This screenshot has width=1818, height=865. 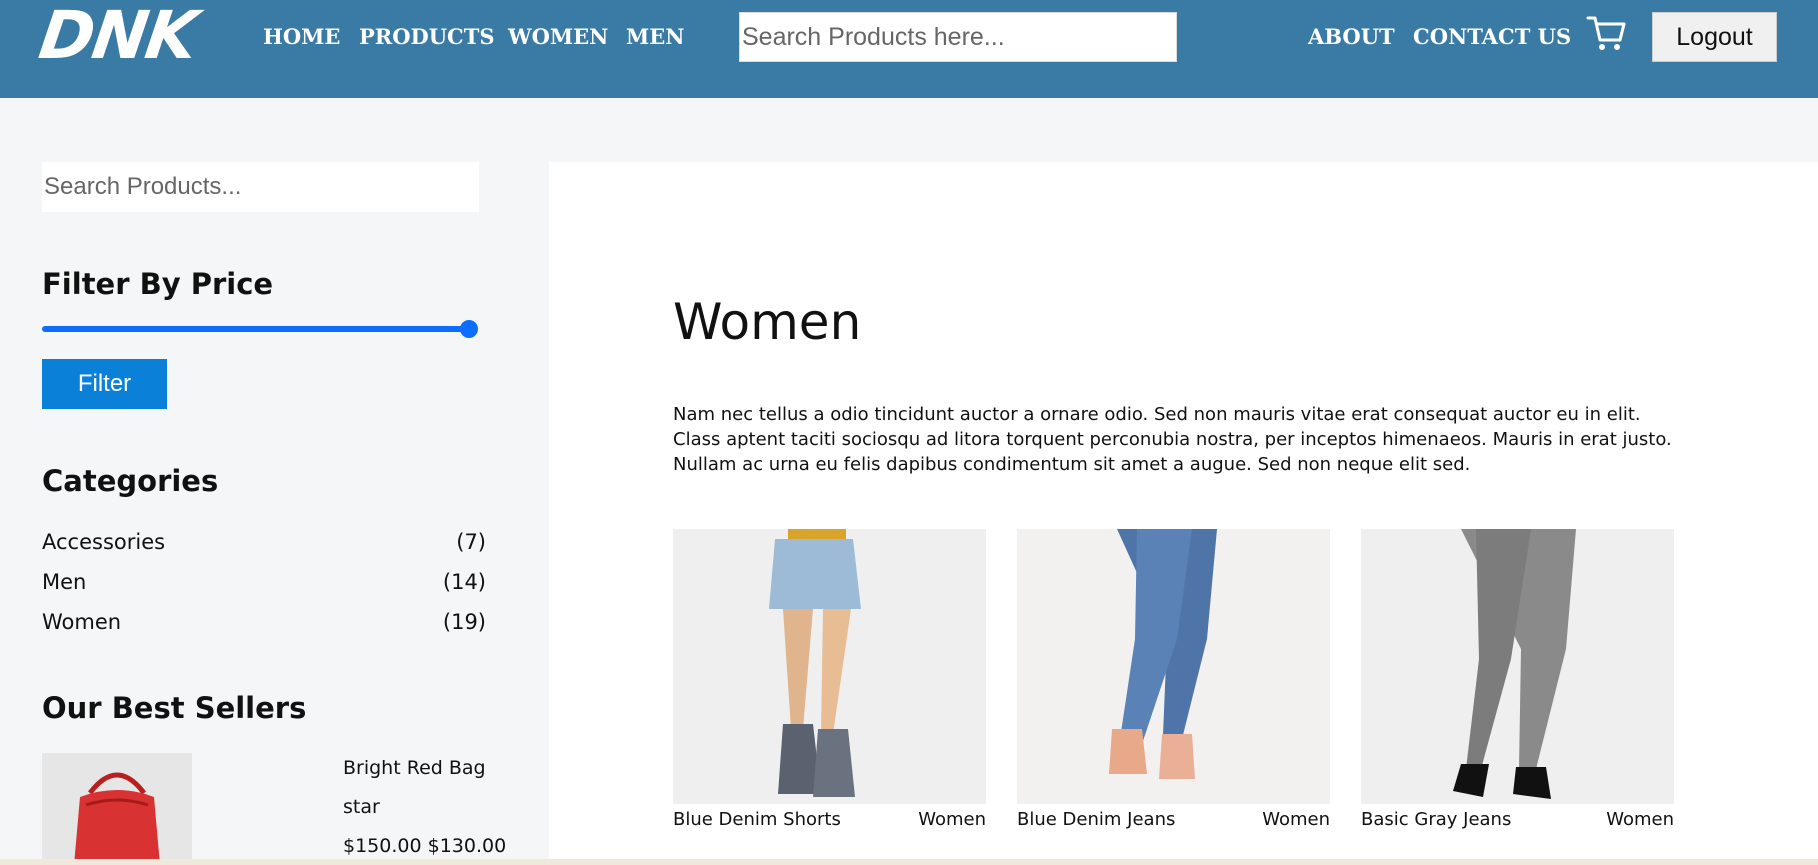 What do you see at coordinates (909, 862) in the screenshot?
I see `bottom-strip` at bounding box center [909, 862].